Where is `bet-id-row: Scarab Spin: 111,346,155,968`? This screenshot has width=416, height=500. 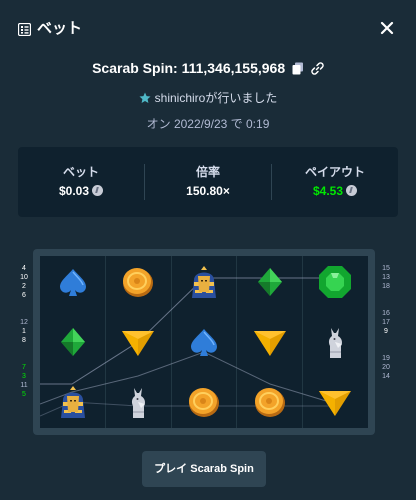 bet-id-row: Scarab Spin: 111,346,155,968 is located at coordinates (208, 68).